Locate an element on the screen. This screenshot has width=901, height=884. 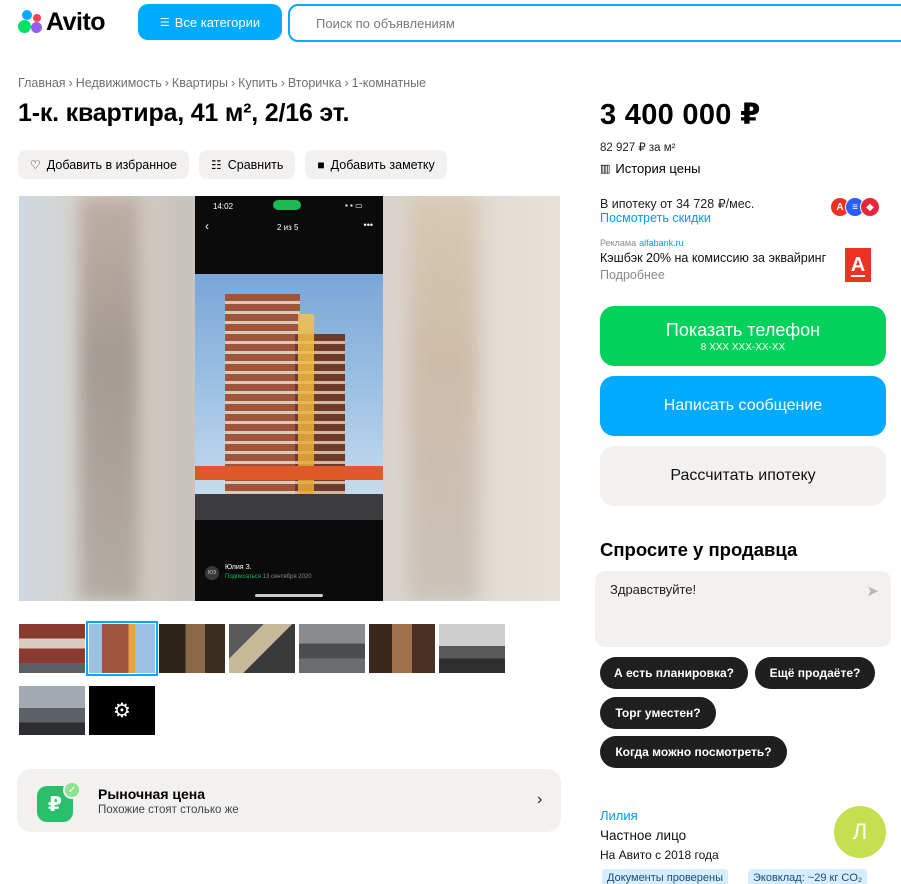
compare-icon: ☷ is located at coordinates (216, 164).